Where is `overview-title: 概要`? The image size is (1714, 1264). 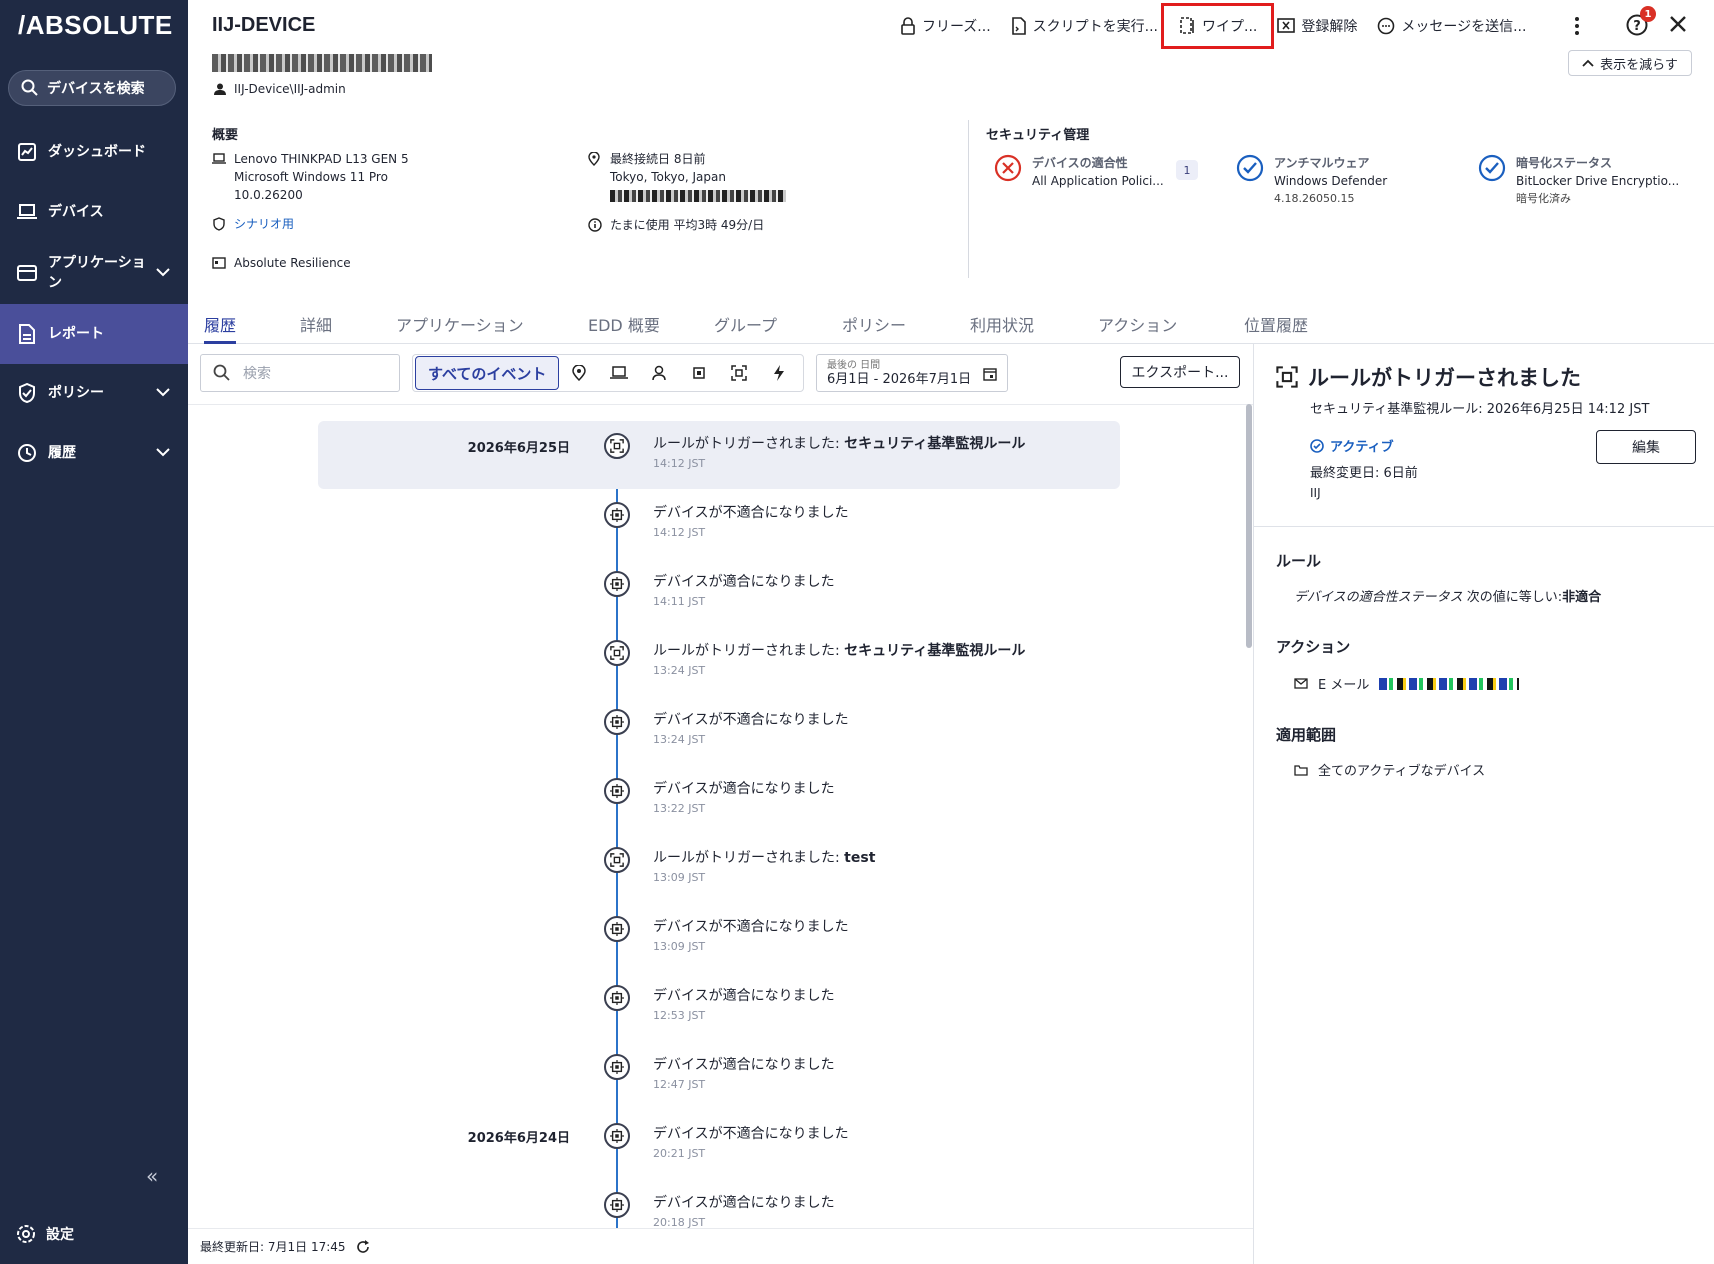 overview-title: 概要 is located at coordinates (225, 135).